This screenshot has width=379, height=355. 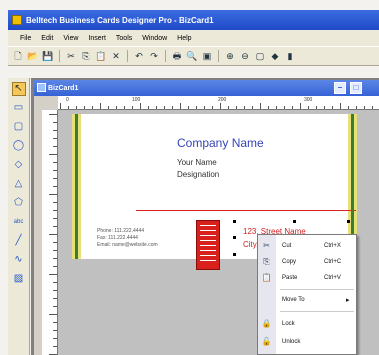 I want to click on menu-separator, so click(x=317, y=289).